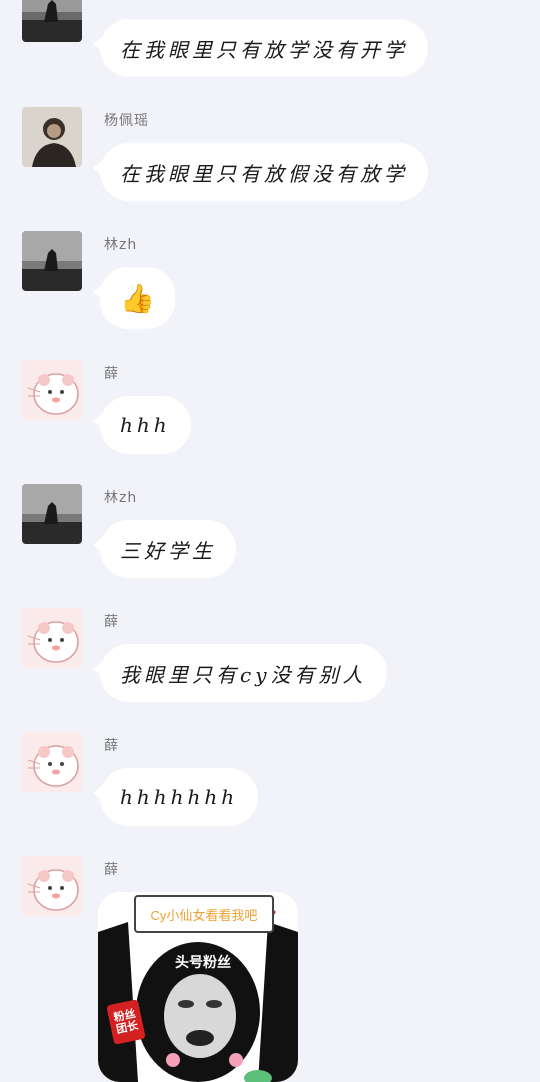  I want to click on sender-name: 杨佩瑶, so click(126, 121).